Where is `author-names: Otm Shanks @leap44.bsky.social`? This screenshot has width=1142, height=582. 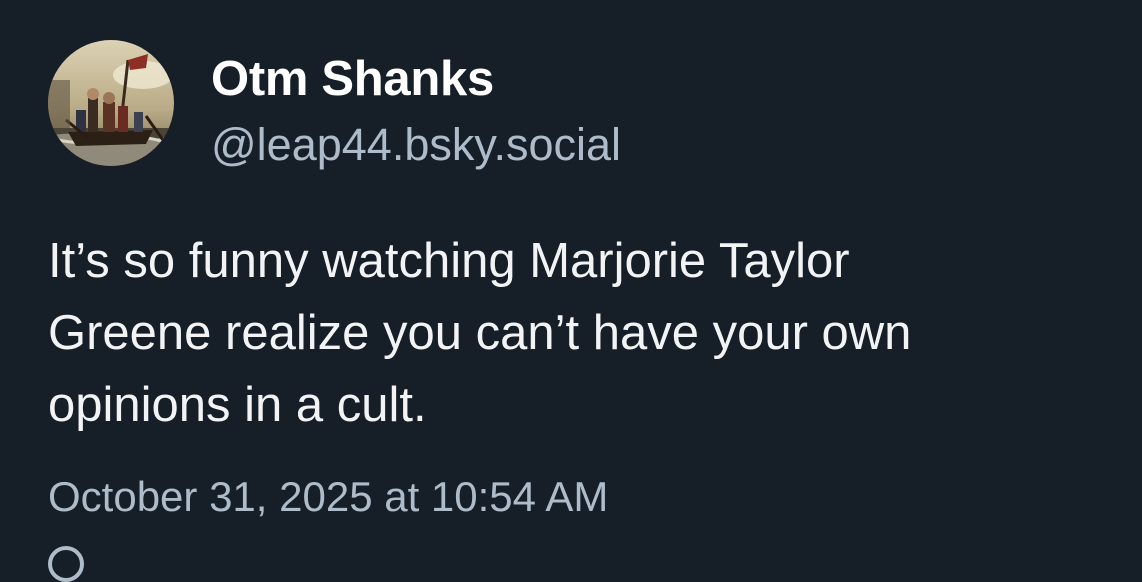
author-names: Otm Shanks @leap44.bsky.social is located at coordinates (416, 107).